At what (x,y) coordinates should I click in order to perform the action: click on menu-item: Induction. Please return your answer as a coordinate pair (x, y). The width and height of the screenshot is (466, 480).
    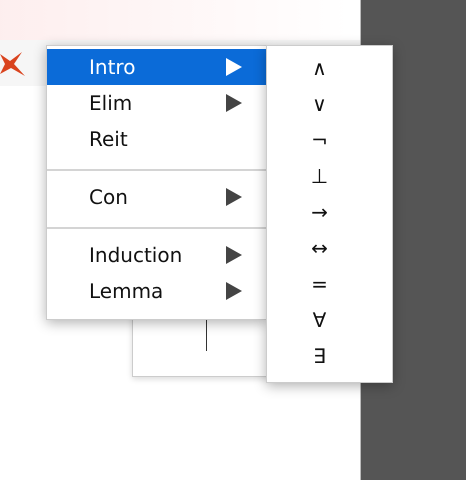
    Looking at the image, I should click on (156, 255).